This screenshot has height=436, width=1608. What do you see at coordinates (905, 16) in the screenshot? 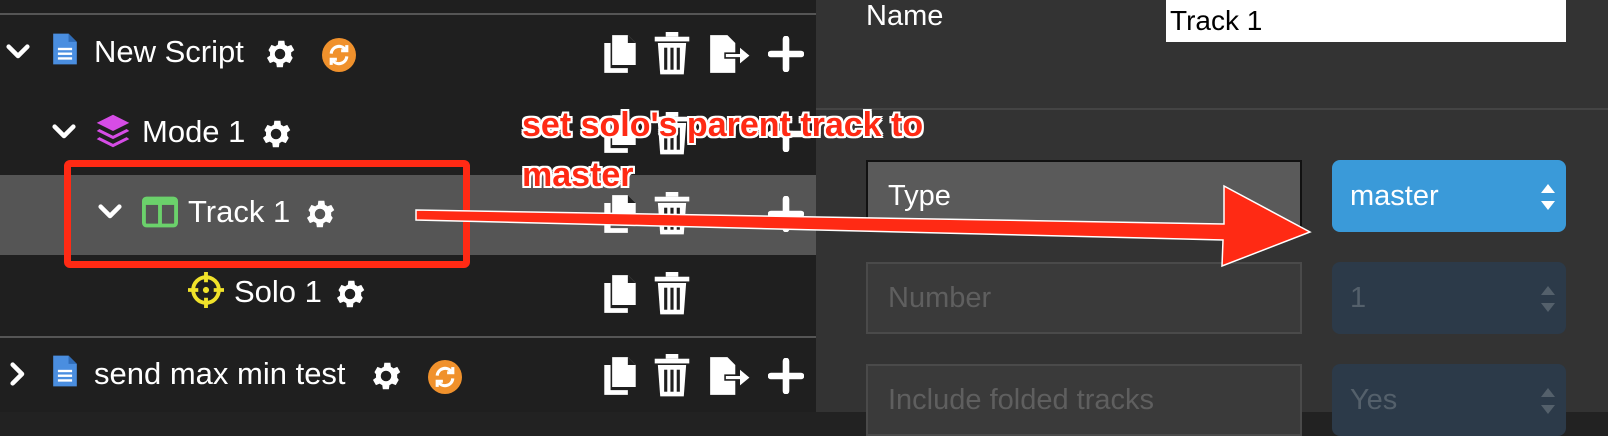
I see `name-label: Name` at bounding box center [905, 16].